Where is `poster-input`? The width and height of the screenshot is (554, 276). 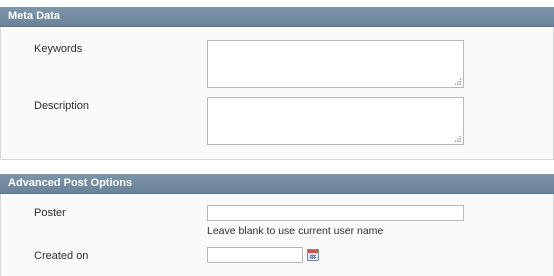
poster-input is located at coordinates (335, 213).